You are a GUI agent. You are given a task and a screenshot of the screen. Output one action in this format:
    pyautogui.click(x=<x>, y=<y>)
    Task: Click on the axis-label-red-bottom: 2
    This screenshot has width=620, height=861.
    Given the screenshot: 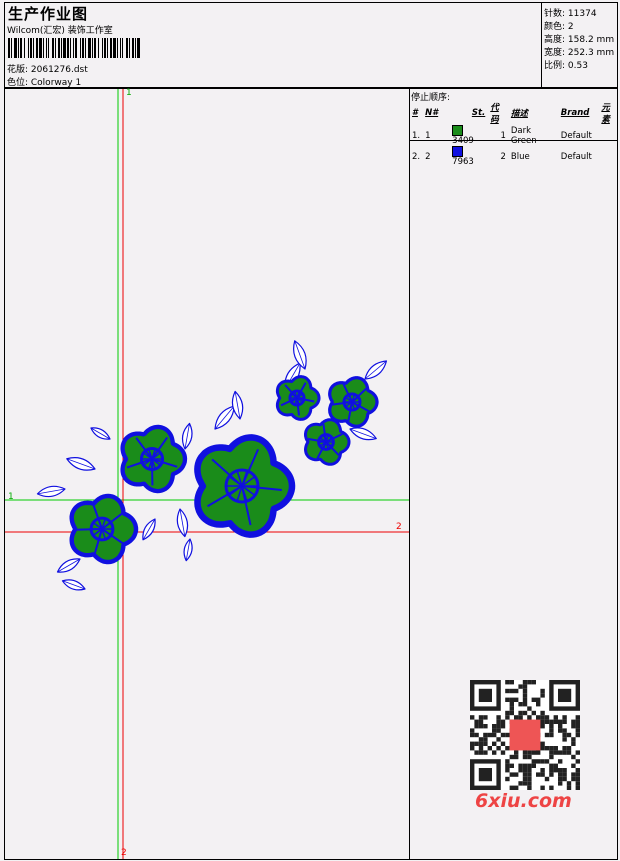 What is the action you would take?
    pyautogui.click(x=124, y=853)
    